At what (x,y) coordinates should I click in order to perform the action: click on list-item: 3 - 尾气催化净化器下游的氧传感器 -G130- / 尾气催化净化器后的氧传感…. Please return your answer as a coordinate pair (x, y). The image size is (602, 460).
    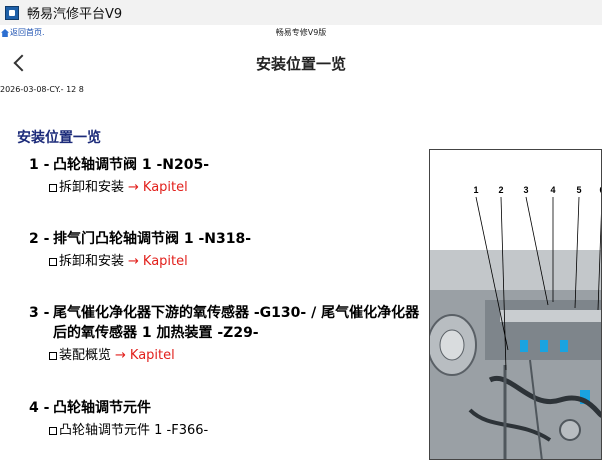
    Looking at the image, I should click on (229, 333).